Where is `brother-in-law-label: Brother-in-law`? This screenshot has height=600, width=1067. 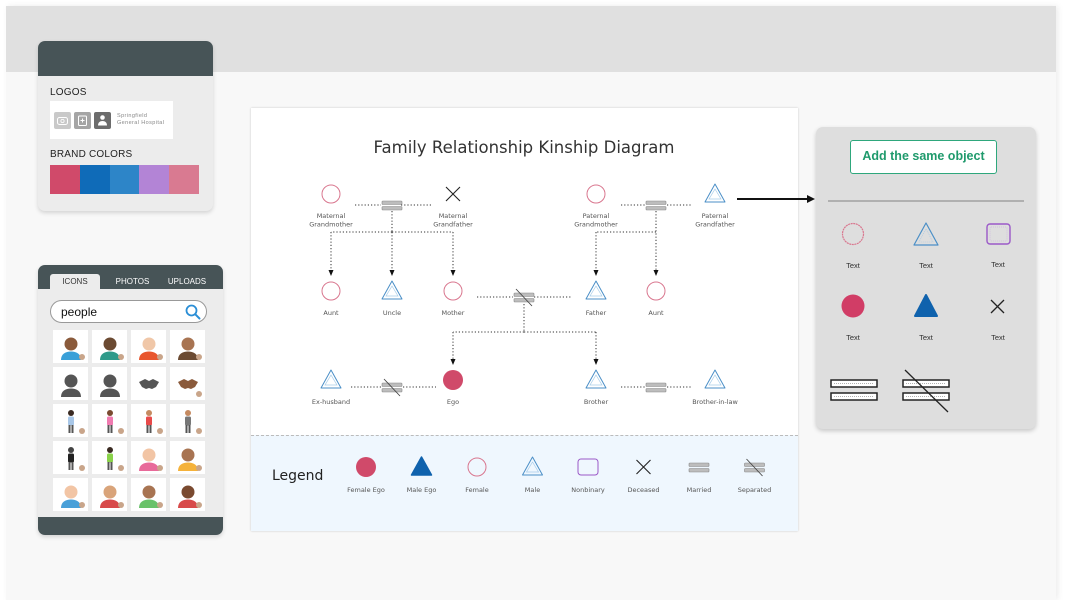 brother-in-law-label: Brother-in-law is located at coordinates (715, 402).